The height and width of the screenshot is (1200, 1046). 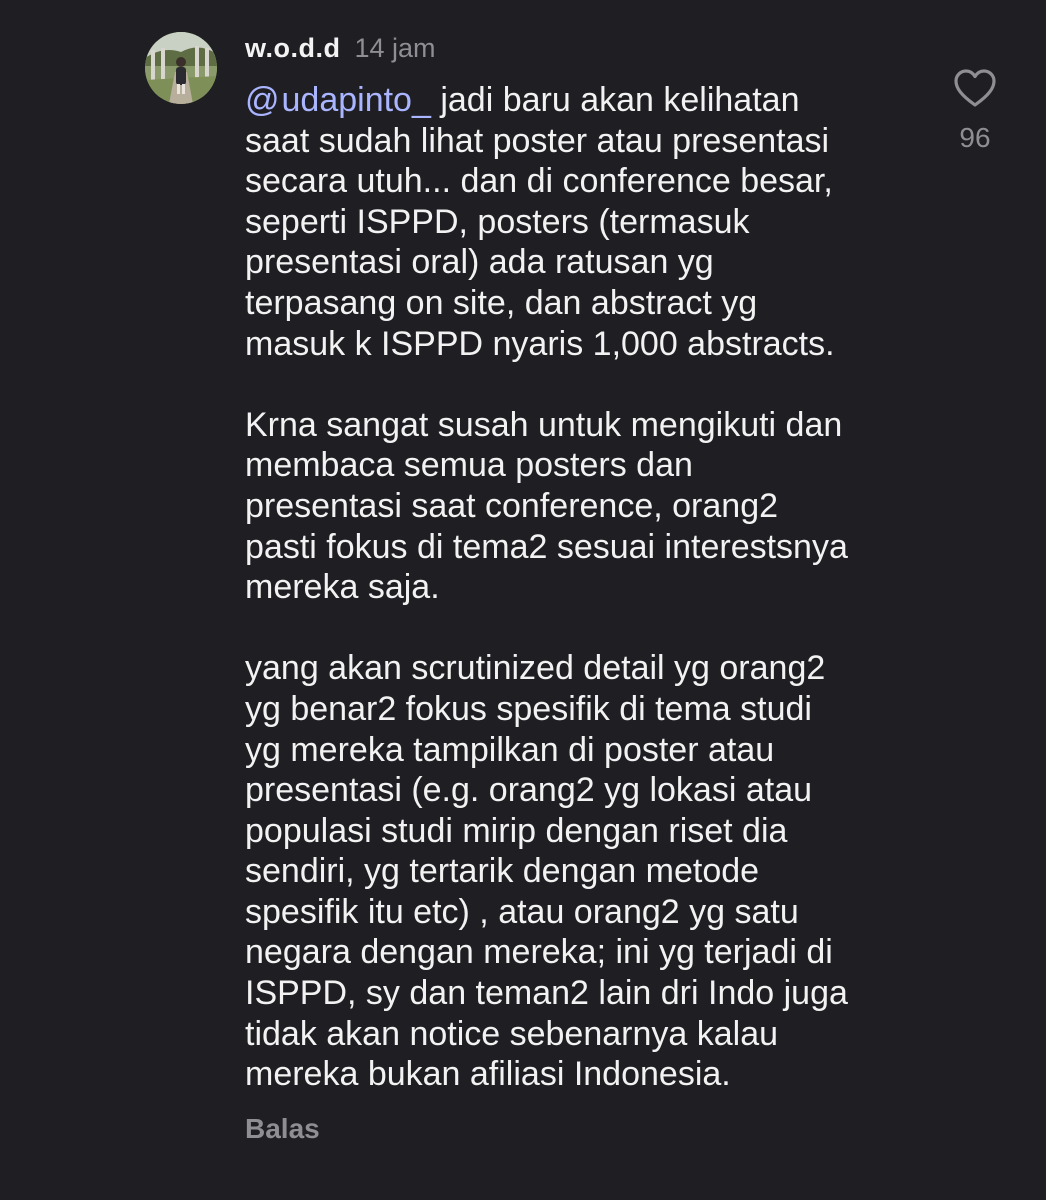 What do you see at coordinates (975, 88) in the screenshot?
I see `heart-outline-icon` at bounding box center [975, 88].